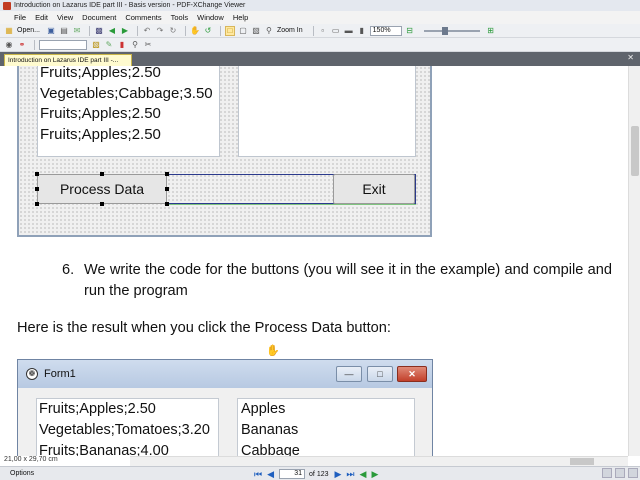 Image resolution: width=640 pixels, height=480 pixels. What do you see at coordinates (96, 45) in the screenshot?
I see `comment-icon: ▧` at bounding box center [96, 45].